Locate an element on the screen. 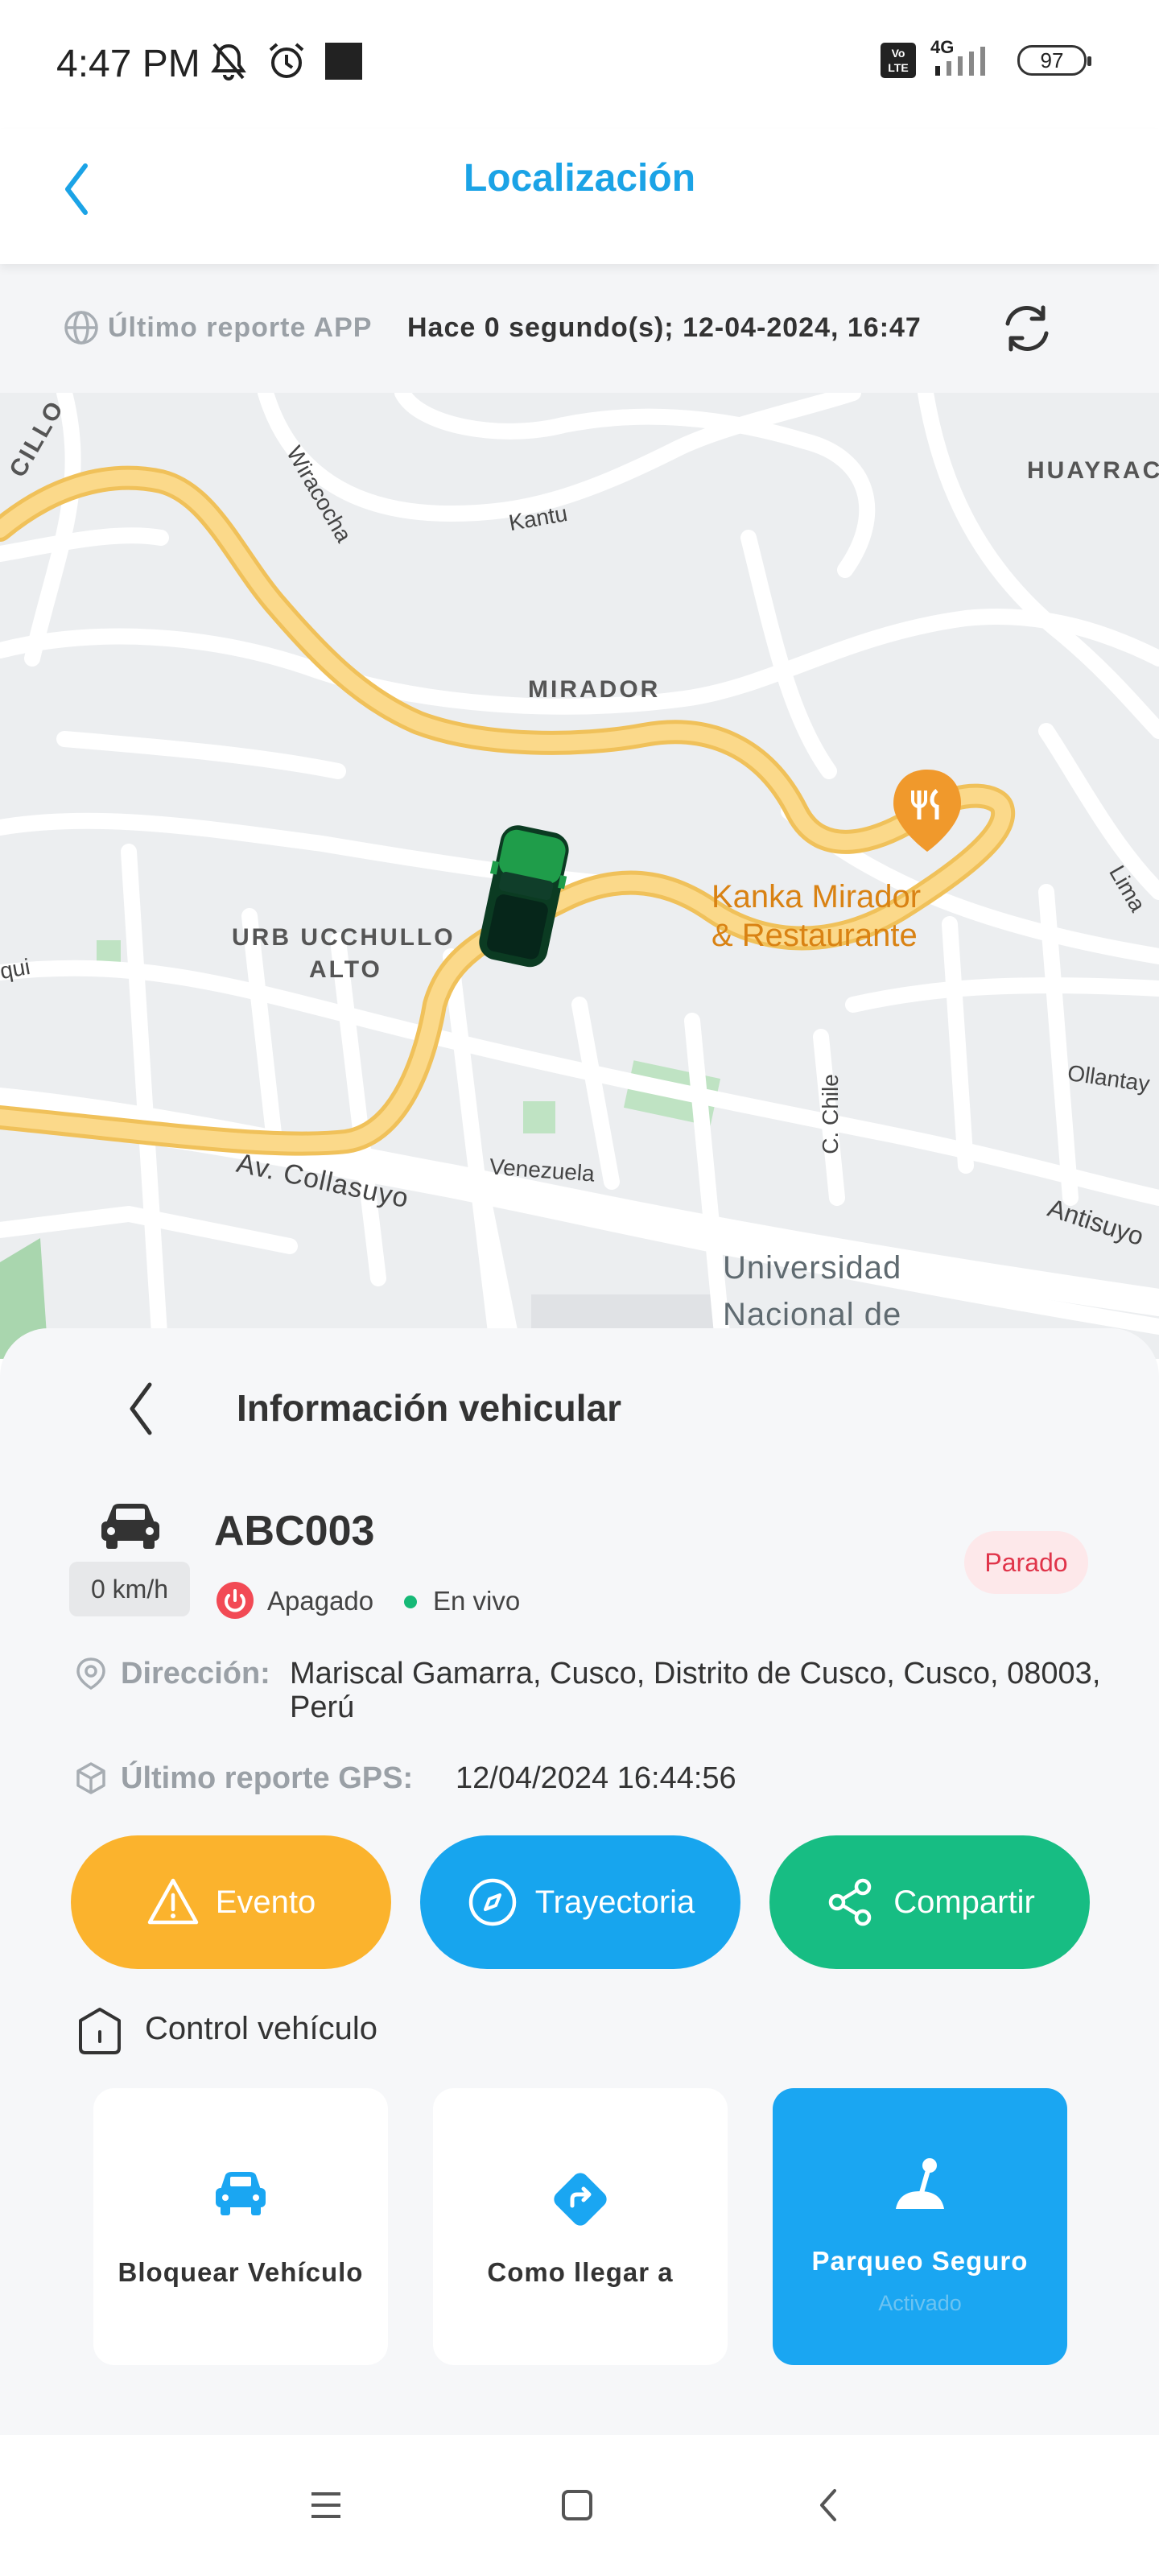 The width and height of the screenshot is (1159, 2576). power-icon is located at coordinates (235, 1600).